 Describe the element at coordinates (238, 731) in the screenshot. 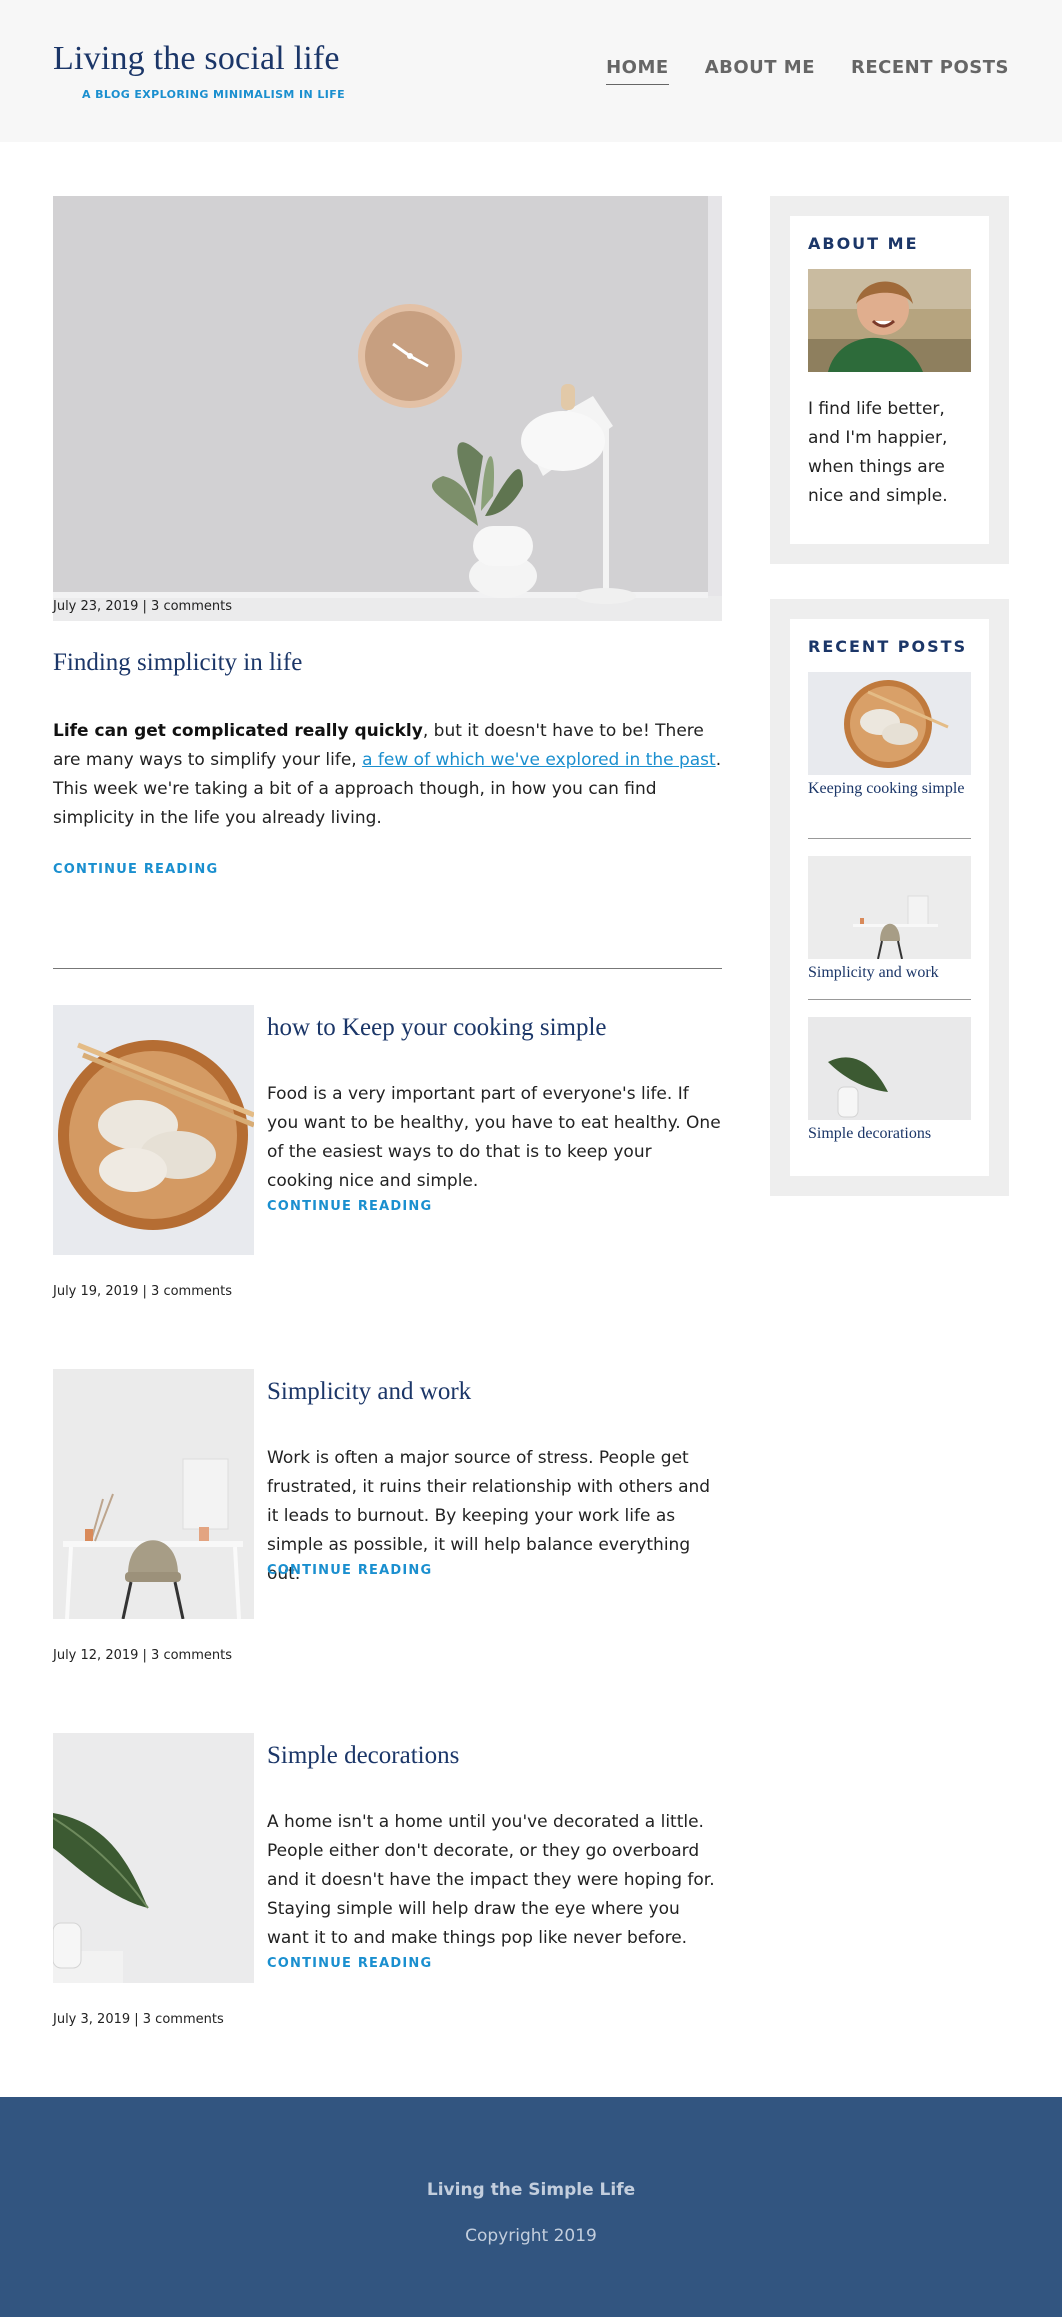

I see `featured-lead-bold: Life can get complicated really quickly` at that location.